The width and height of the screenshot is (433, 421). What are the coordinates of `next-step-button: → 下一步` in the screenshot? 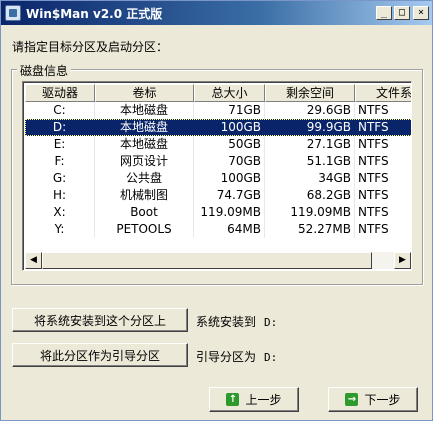 It's located at (373, 399).